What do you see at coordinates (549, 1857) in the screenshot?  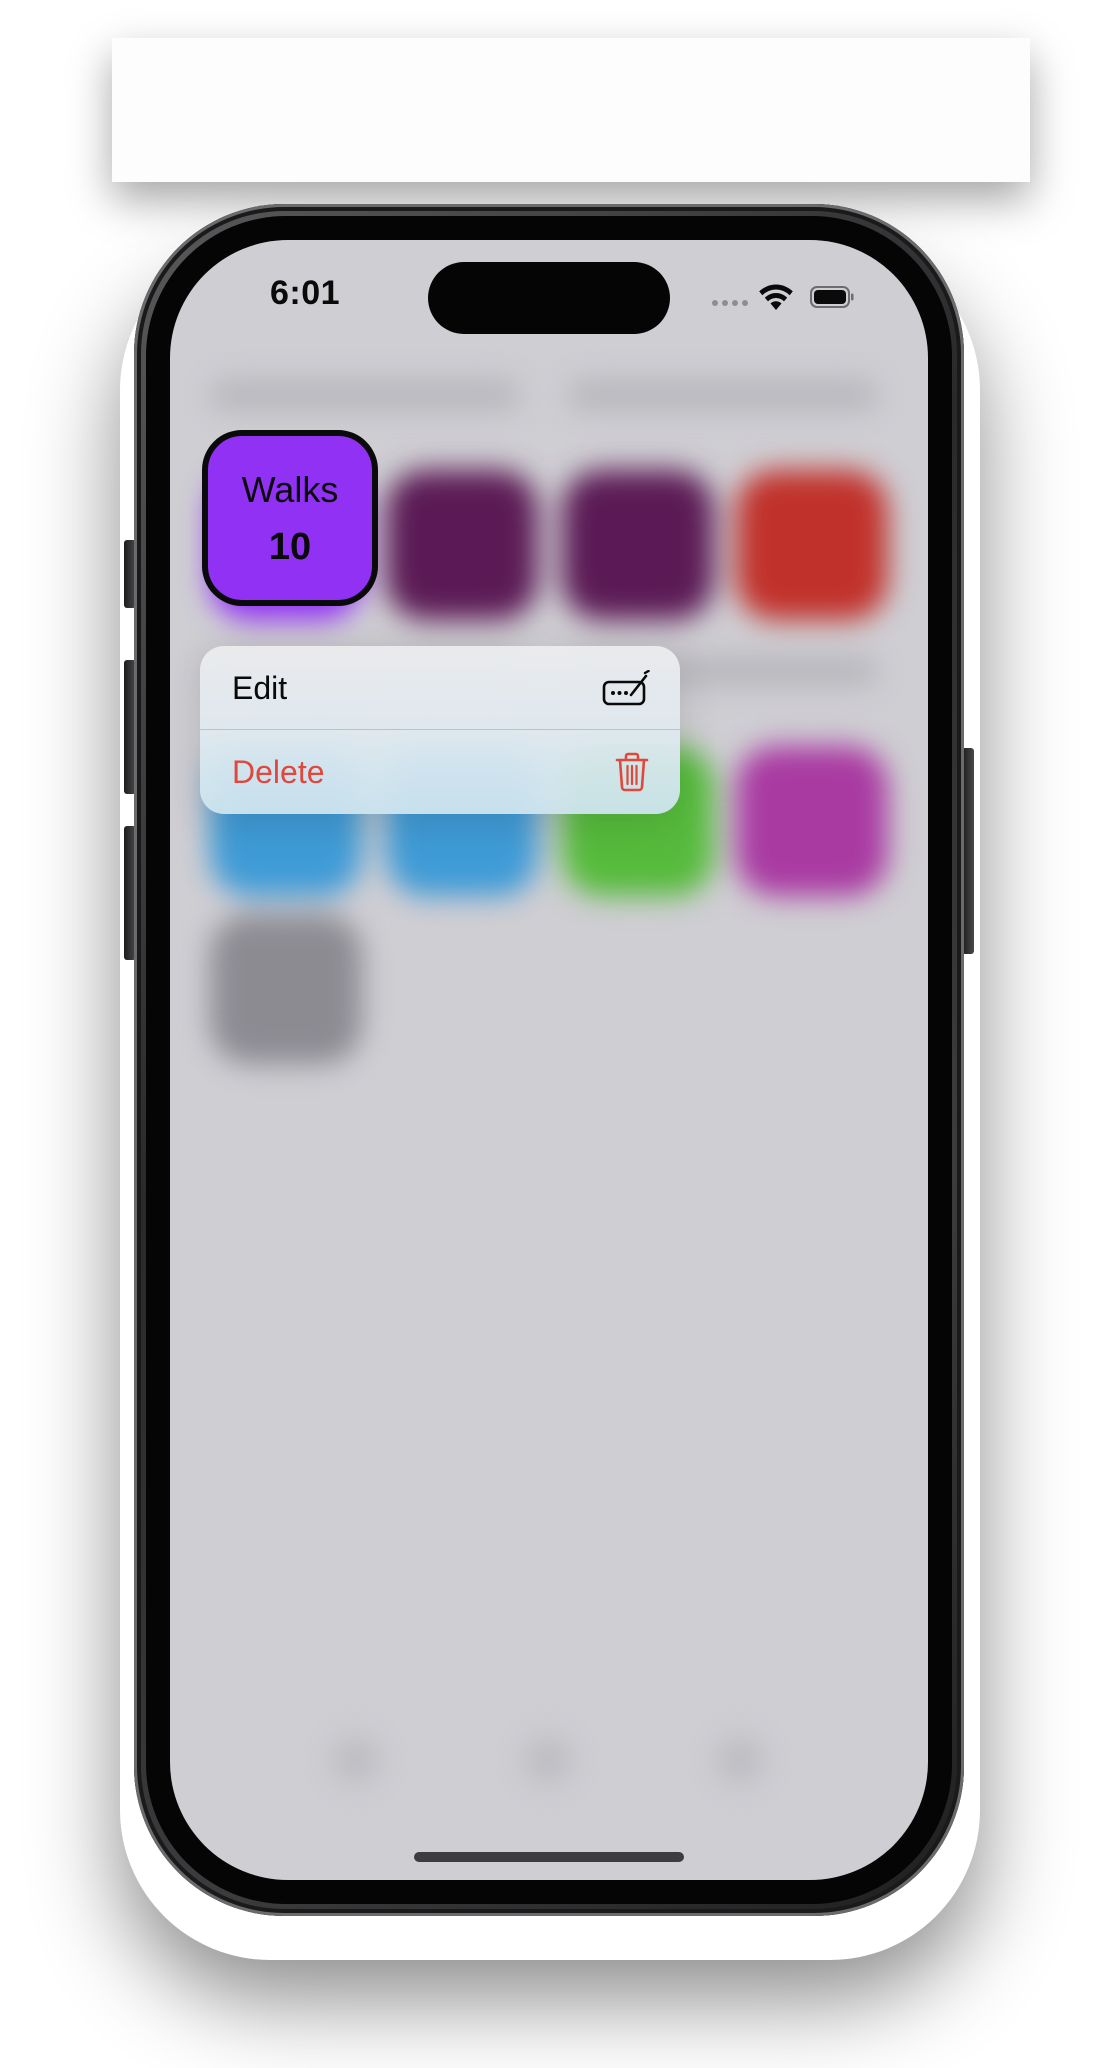 I see `home-indicator` at bounding box center [549, 1857].